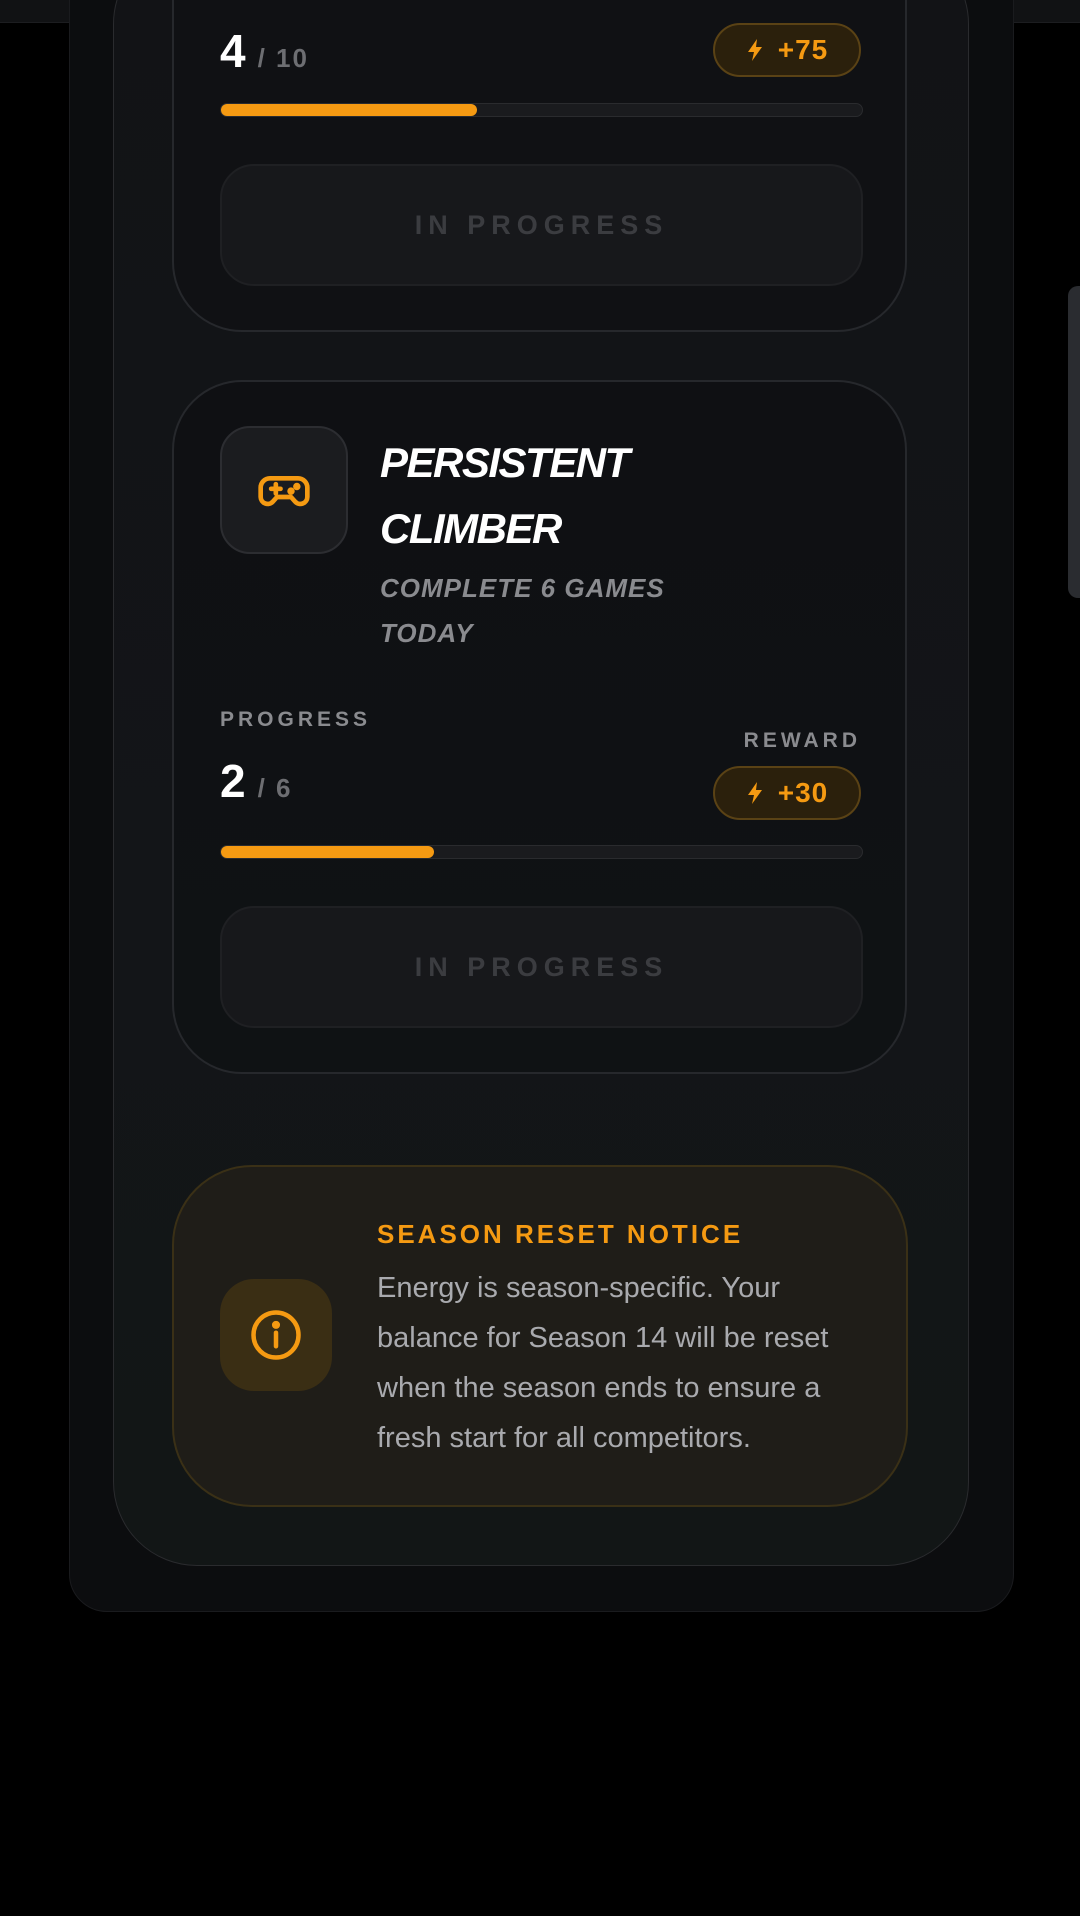  What do you see at coordinates (803, 49) in the screenshot?
I see `reward-value: +75` at bounding box center [803, 49].